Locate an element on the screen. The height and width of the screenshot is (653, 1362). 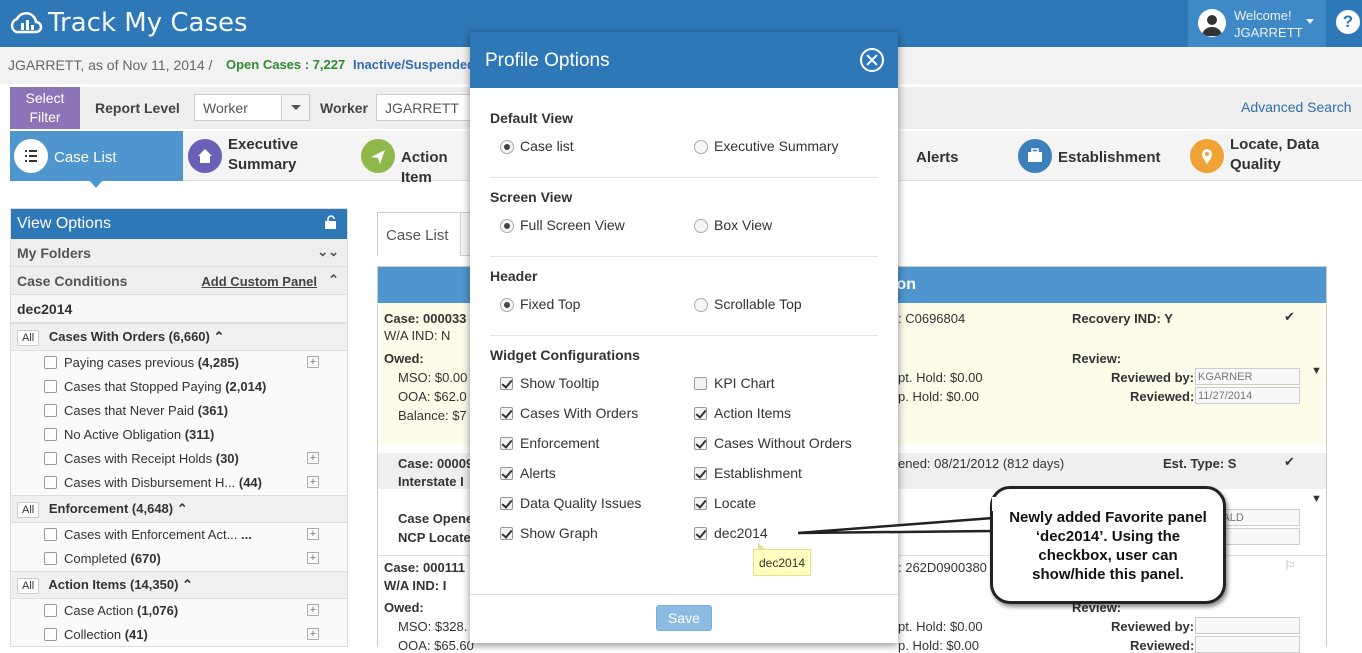
checkbox-alerts: Alerts is located at coordinates (528, 473).